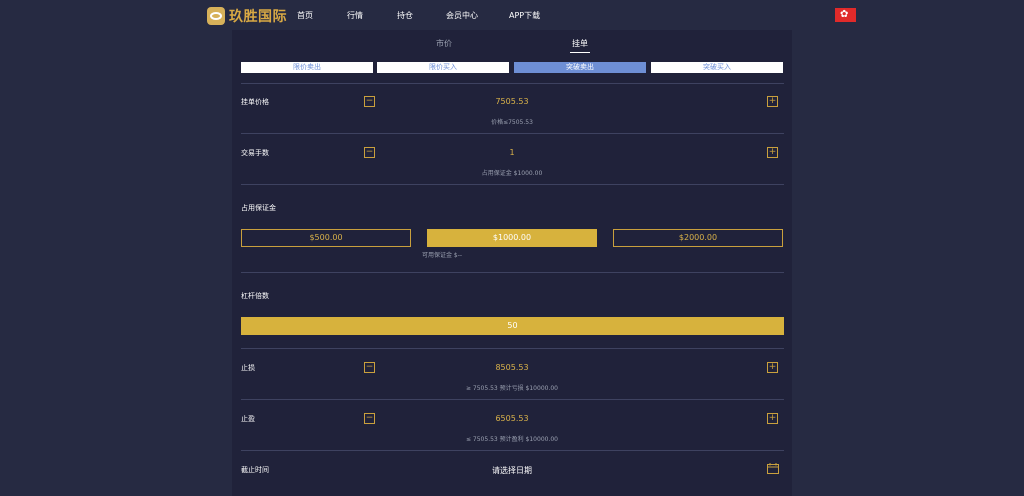 This screenshot has width=1024, height=496. What do you see at coordinates (511, 439) in the screenshot?
I see `take-profit-hint: ≤ 7505.53 预计盈利 $10000.00` at bounding box center [511, 439].